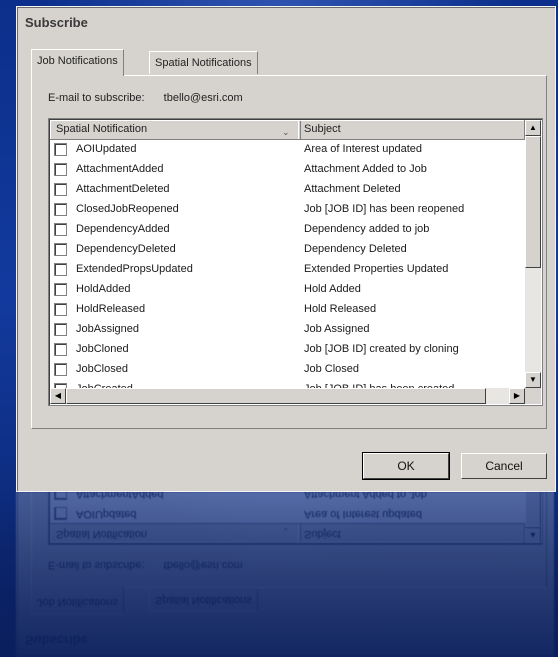 This screenshot has width=558, height=657. Describe the element at coordinates (517, 396) in the screenshot. I see `arrow-right-icon: ▶` at that location.